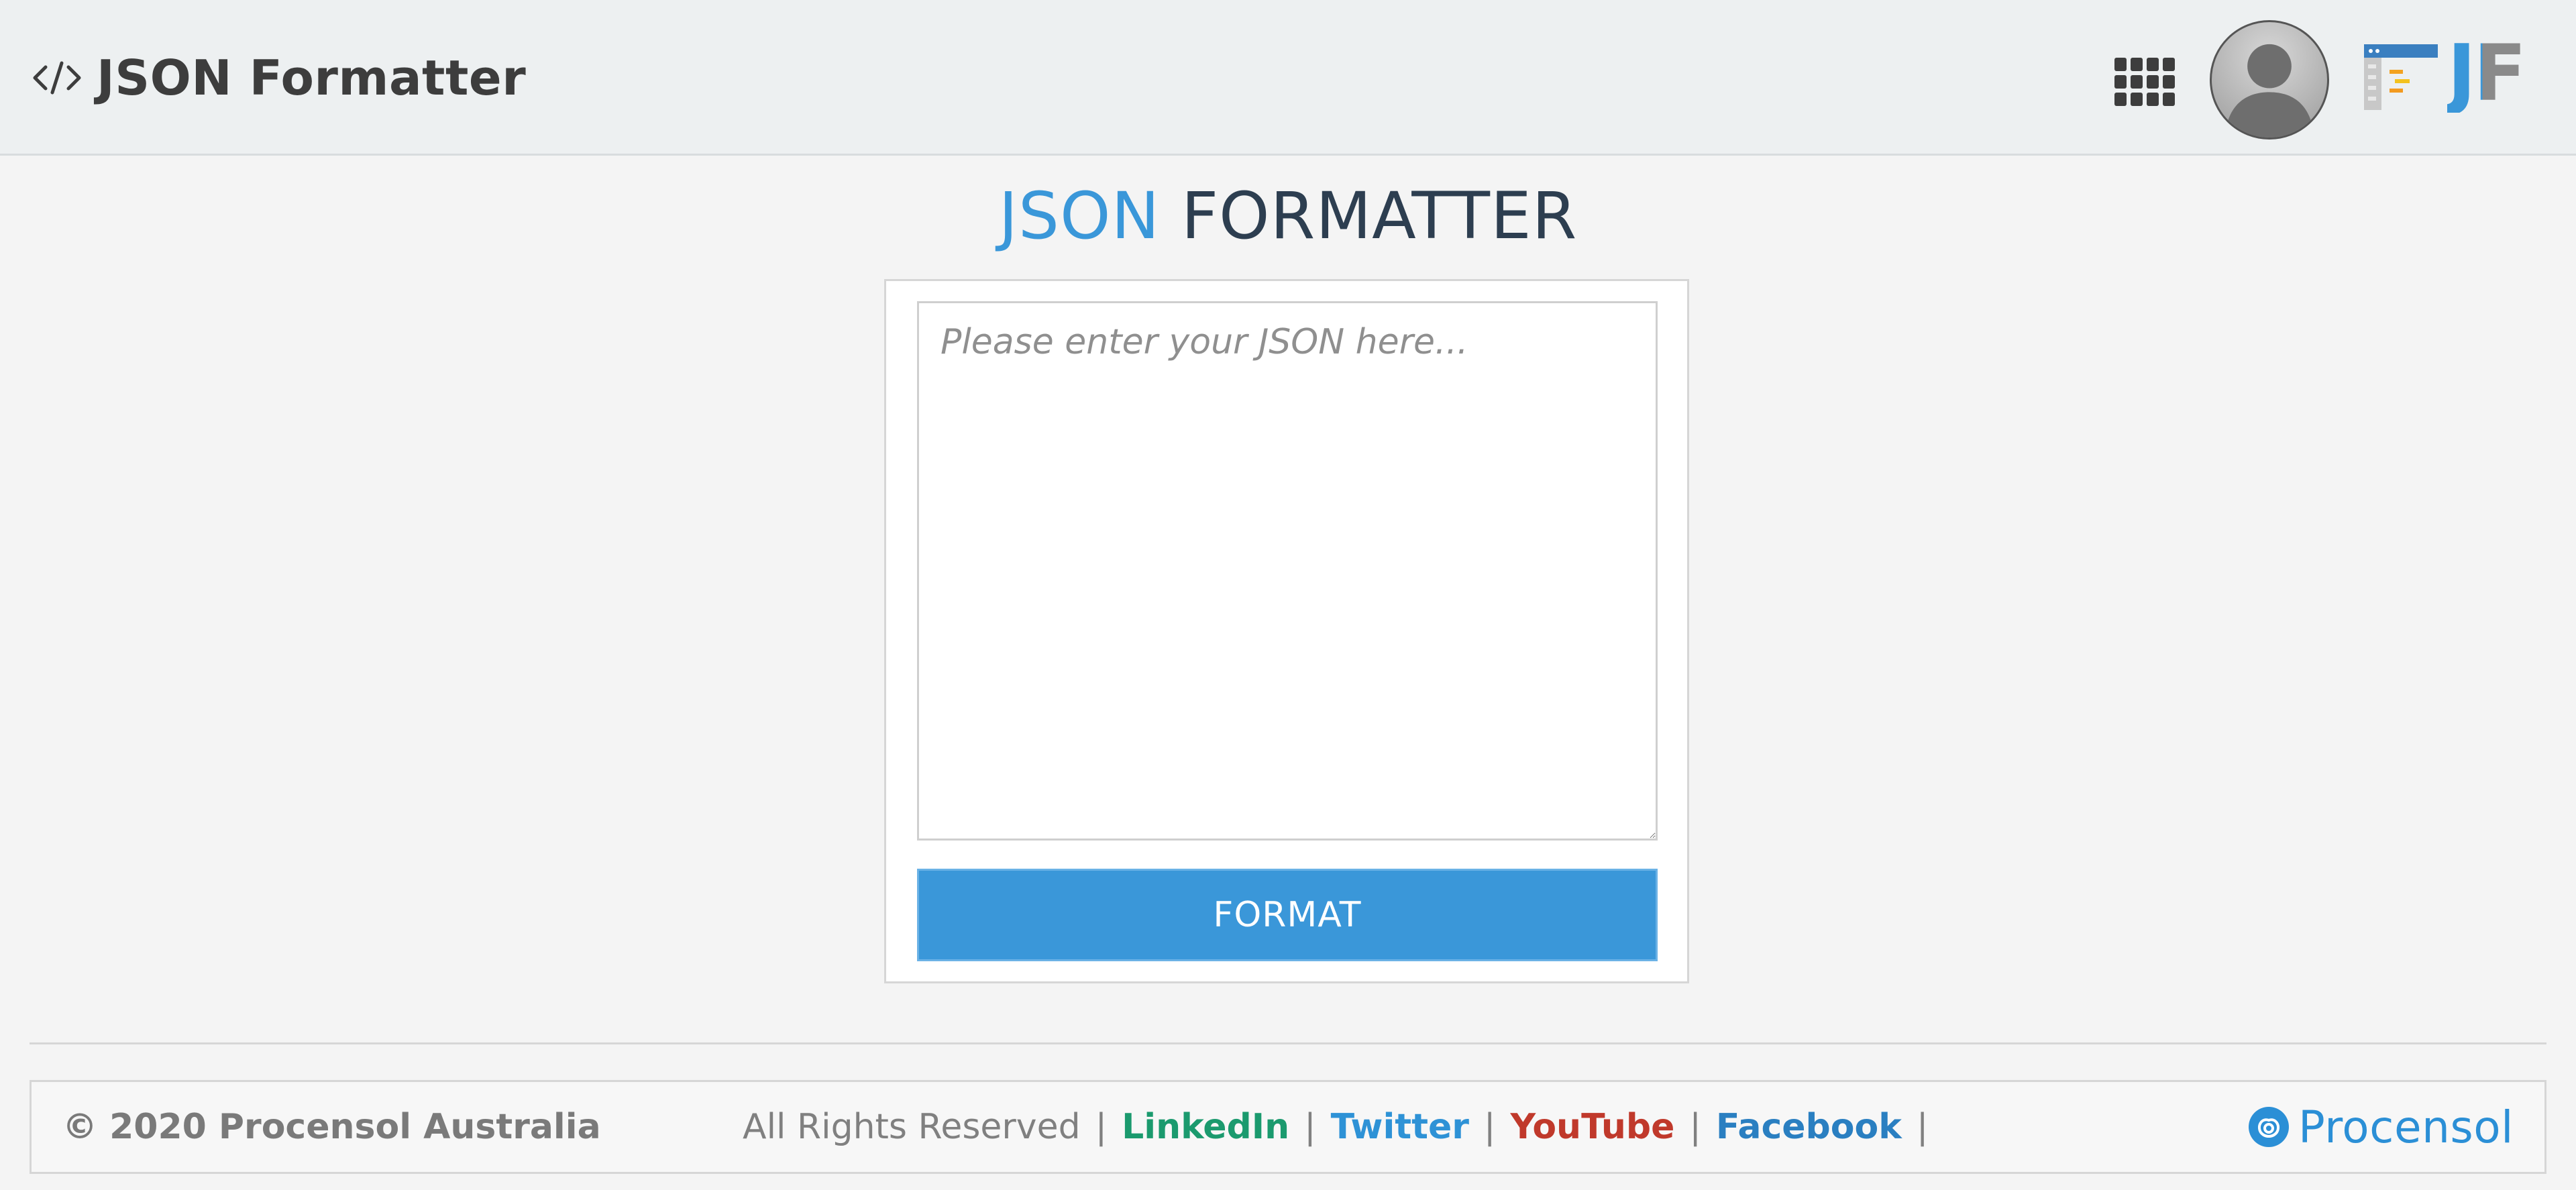 The image size is (2576, 1190). Describe the element at coordinates (1379, 216) in the screenshot. I see `page-title-rest: FORMATTER` at that location.